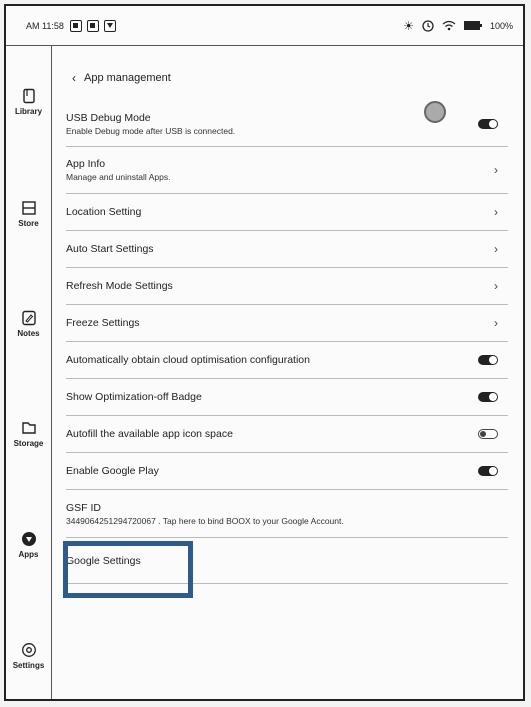  What do you see at coordinates (488, 123) in the screenshot?
I see `usb-debug-toggle` at bounding box center [488, 123].